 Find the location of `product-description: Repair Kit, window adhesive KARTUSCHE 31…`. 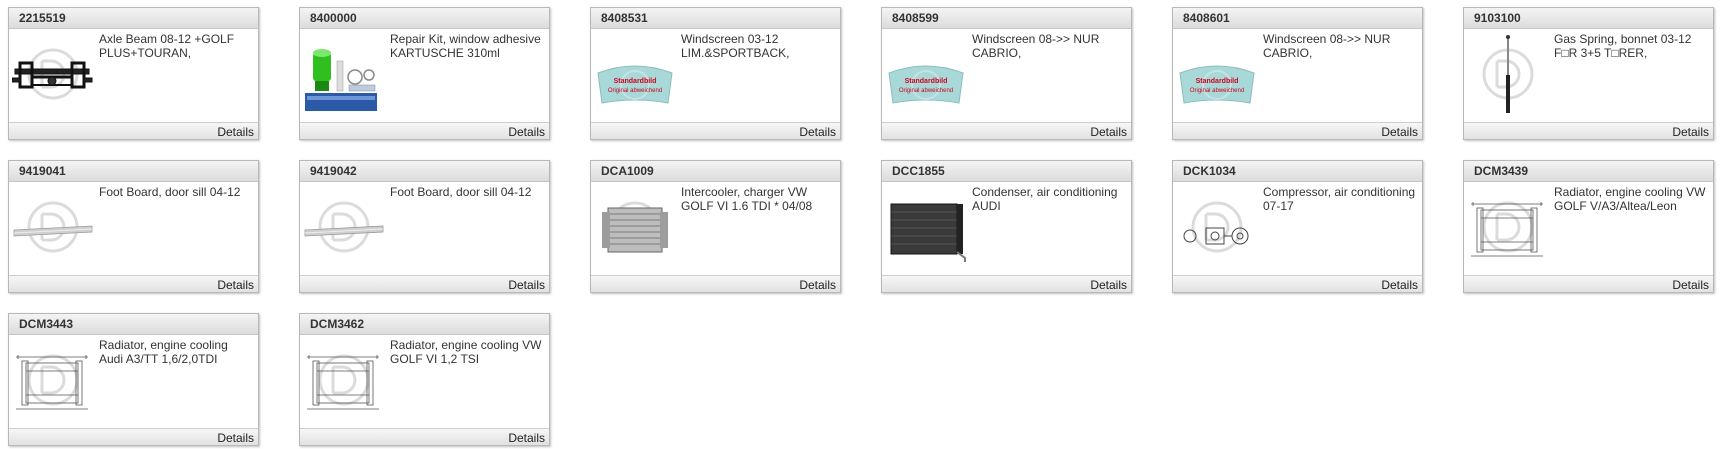

product-description: Repair Kit, window adhesive KARTUSCHE 31… is located at coordinates (465, 46).